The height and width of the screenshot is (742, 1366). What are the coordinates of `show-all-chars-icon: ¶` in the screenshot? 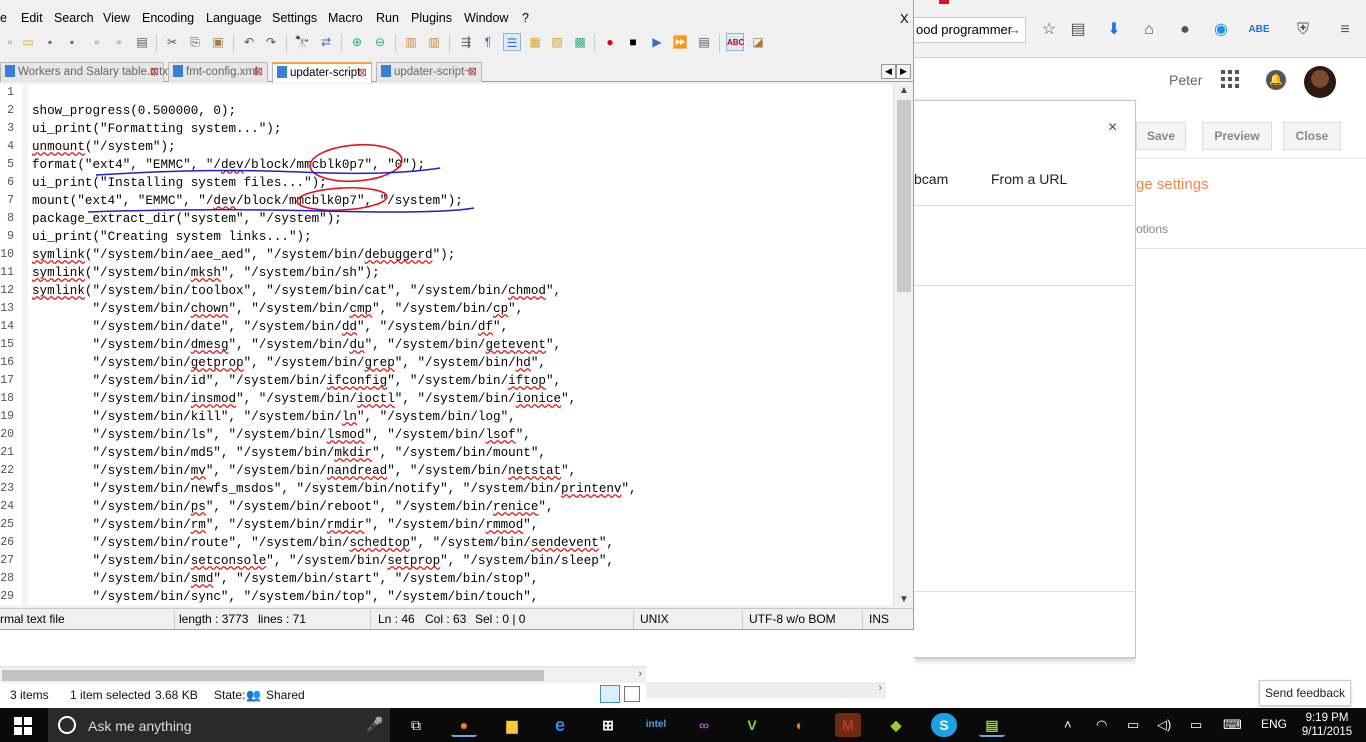 It's located at (488, 42).